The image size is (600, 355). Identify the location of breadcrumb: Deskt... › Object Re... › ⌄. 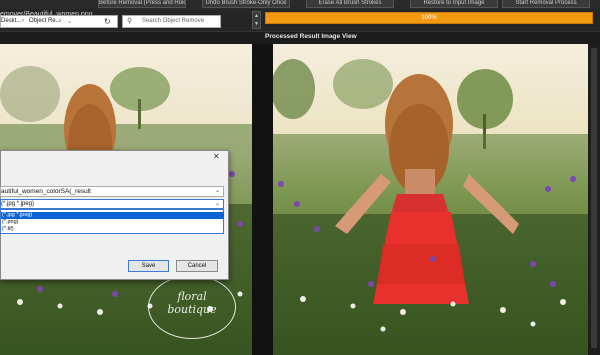
(59, 21).